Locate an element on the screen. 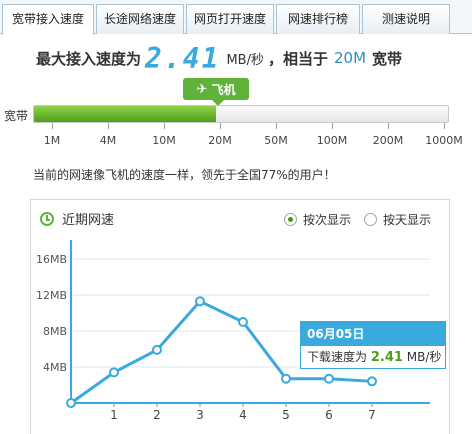  x-tick-label: 4 is located at coordinates (243, 415).